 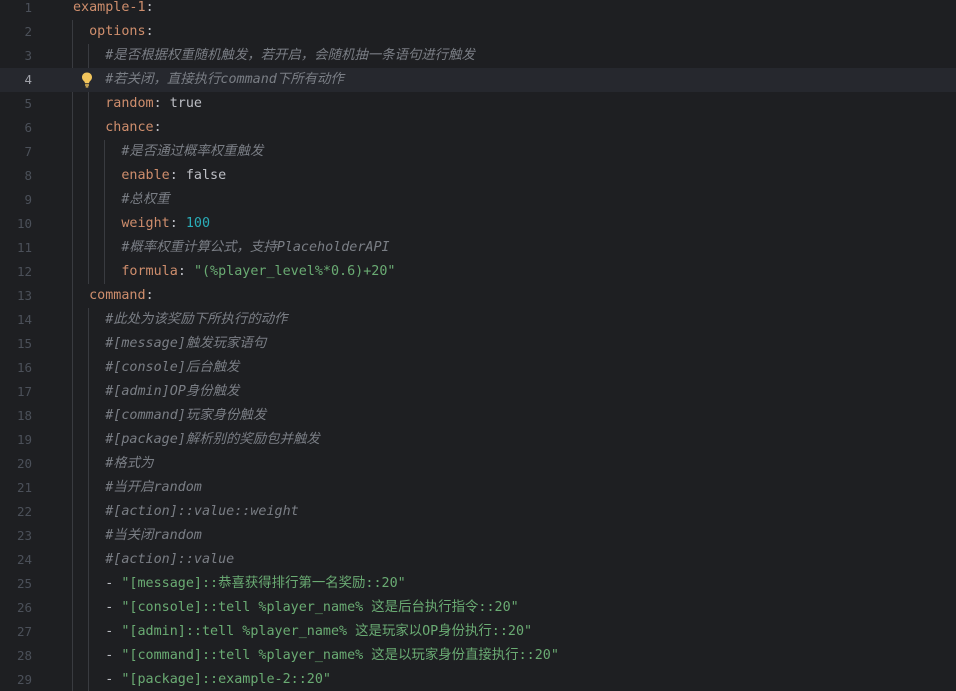 I want to click on line-code: #[package]解析别的奖励包并触发, so click(x=196, y=440).